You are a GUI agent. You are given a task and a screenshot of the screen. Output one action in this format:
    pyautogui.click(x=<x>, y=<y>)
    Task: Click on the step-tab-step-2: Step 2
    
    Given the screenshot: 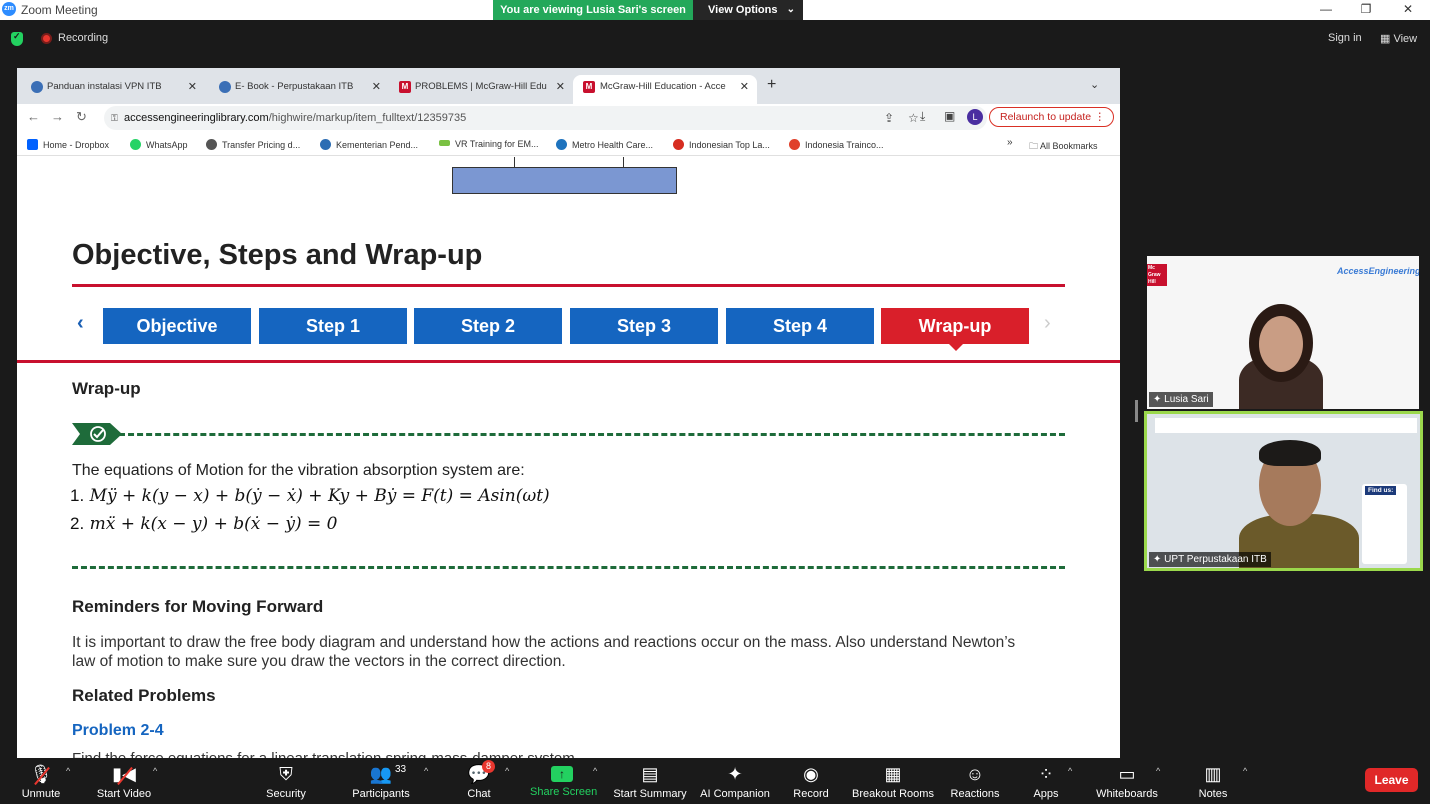 What is the action you would take?
    pyautogui.click(x=488, y=326)
    